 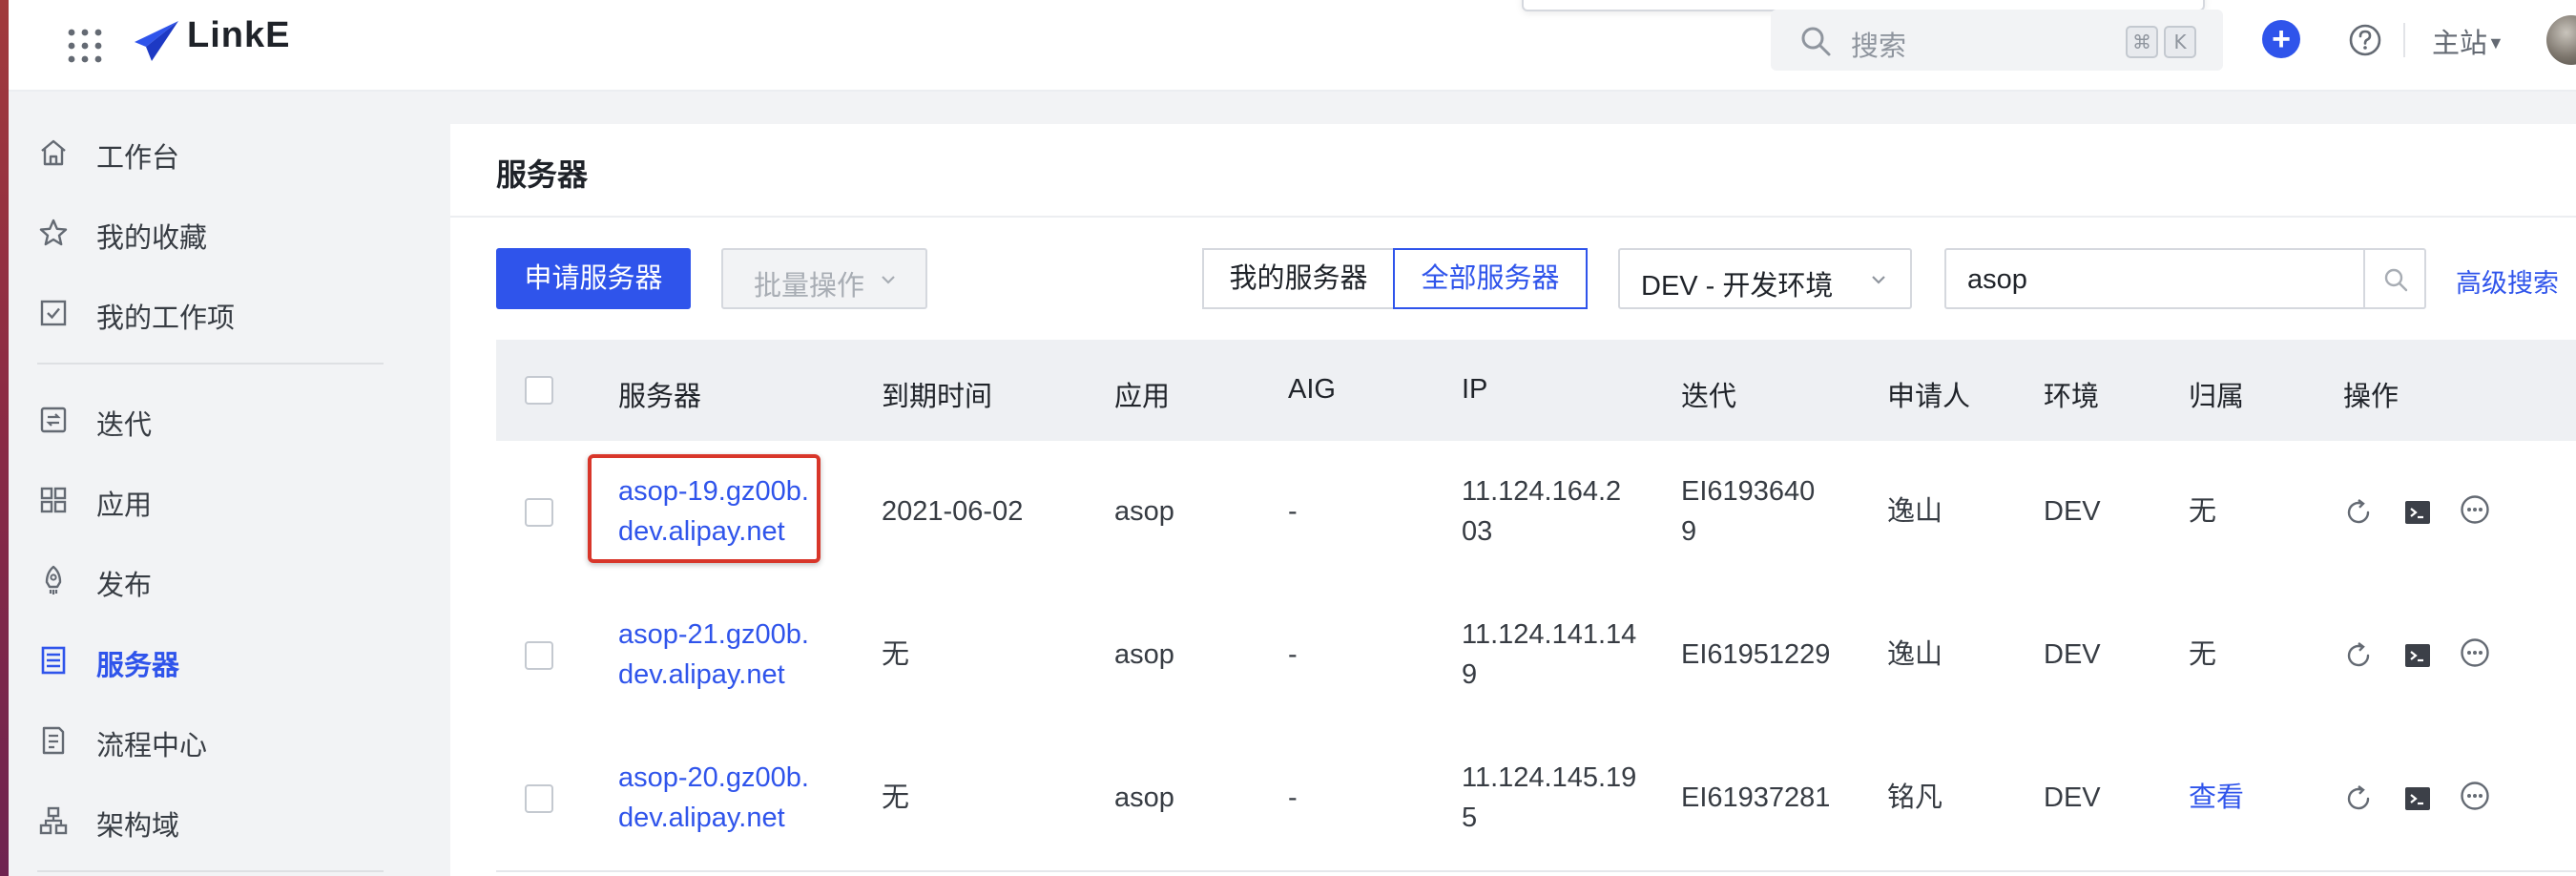 What do you see at coordinates (1312, 390) in the screenshot?
I see `column-header-aig: AIG` at bounding box center [1312, 390].